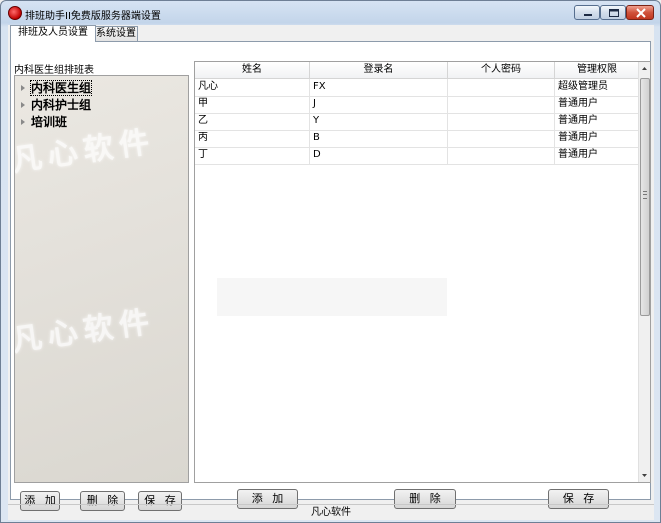 The image size is (661, 523). I want to click on grid-vertical-scrollbar, so click(644, 272).